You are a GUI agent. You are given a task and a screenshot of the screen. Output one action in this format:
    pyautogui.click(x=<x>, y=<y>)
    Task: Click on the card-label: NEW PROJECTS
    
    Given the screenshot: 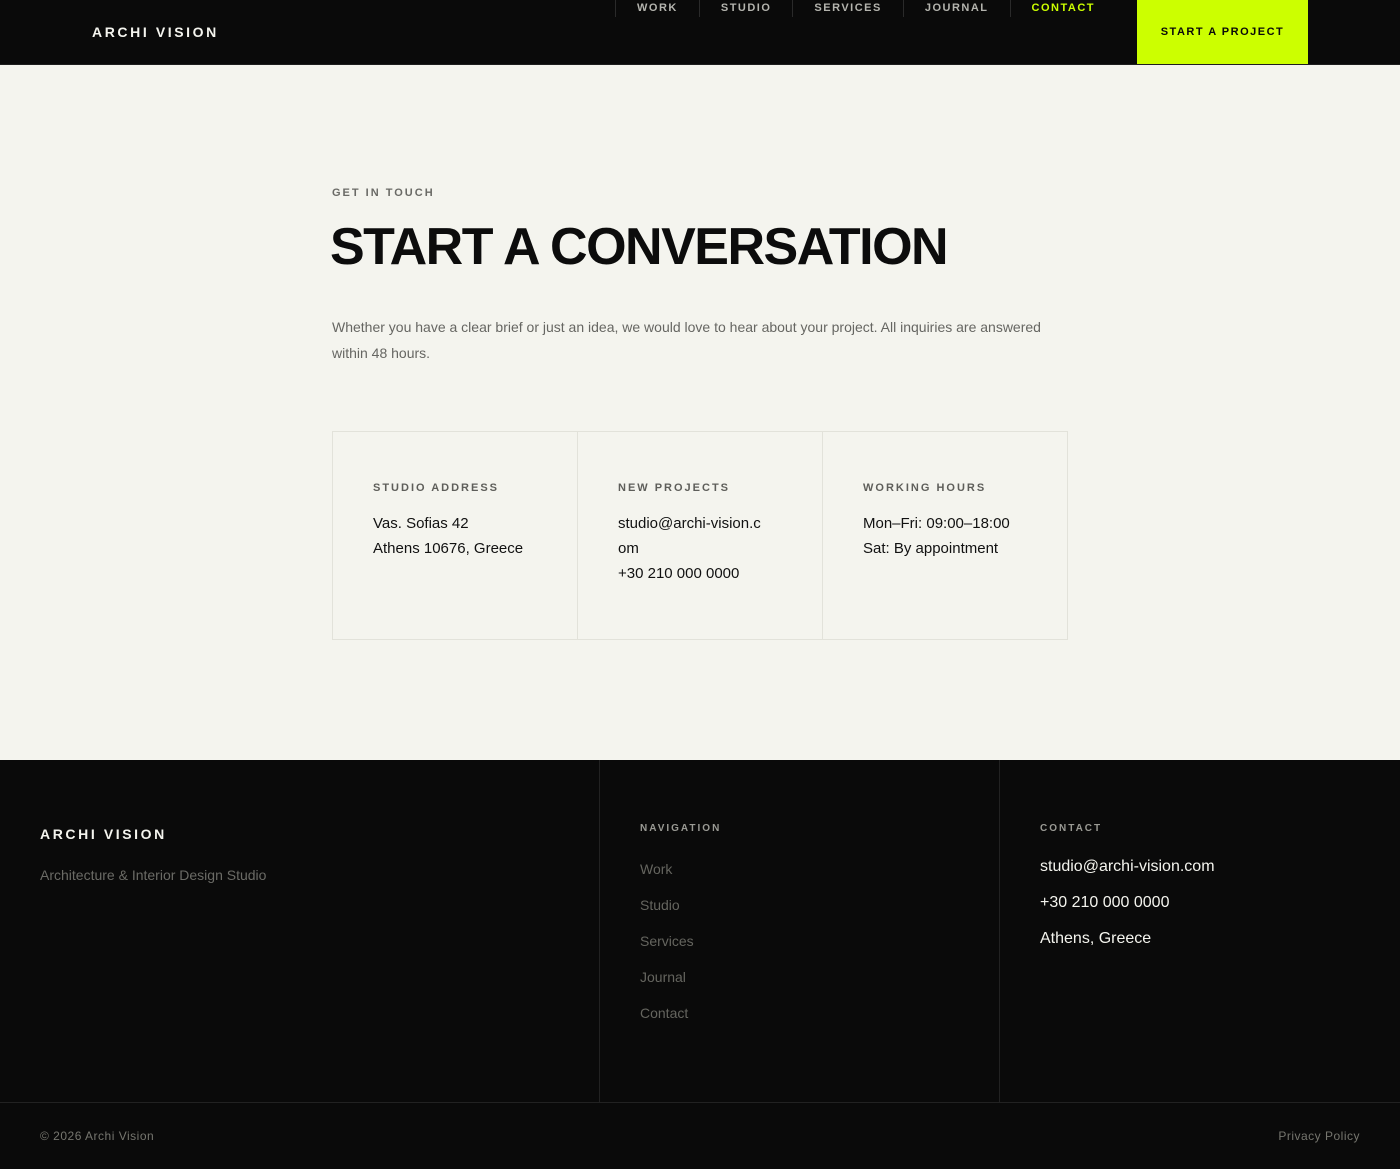 What is the action you would take?
    pyautogui.click(x=674, y=488)
    